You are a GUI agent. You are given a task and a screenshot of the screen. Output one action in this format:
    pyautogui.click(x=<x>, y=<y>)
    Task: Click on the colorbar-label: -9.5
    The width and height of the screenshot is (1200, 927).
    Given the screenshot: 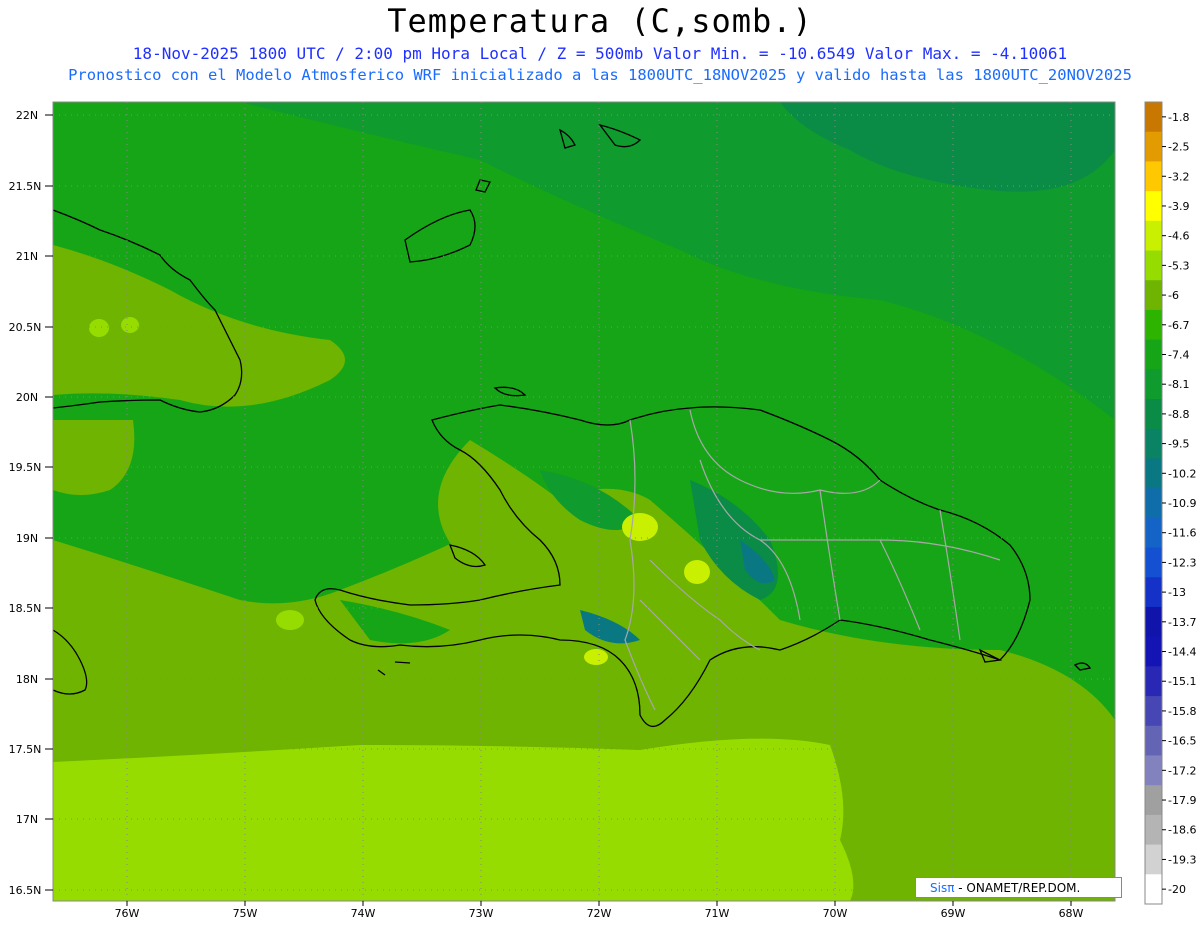 What is the action you would take?
    pyautogui.click(x=1178, y=444)
    